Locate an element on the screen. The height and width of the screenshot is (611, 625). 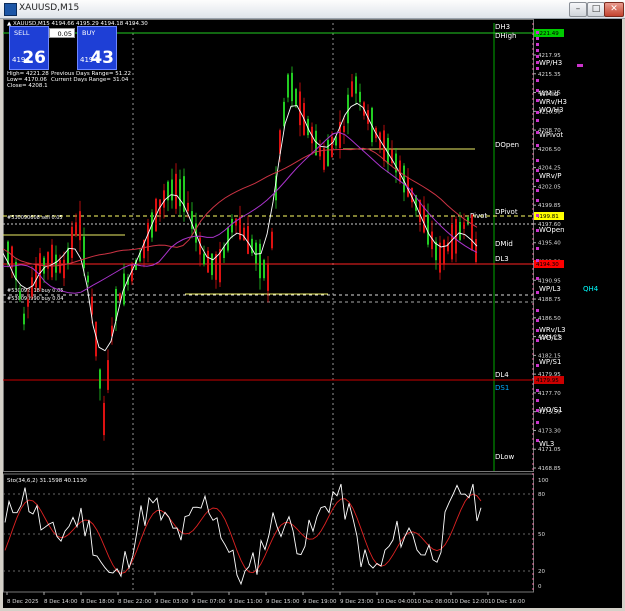
buy-button: BUY 4194 43 is located at coordinates (97, 48).